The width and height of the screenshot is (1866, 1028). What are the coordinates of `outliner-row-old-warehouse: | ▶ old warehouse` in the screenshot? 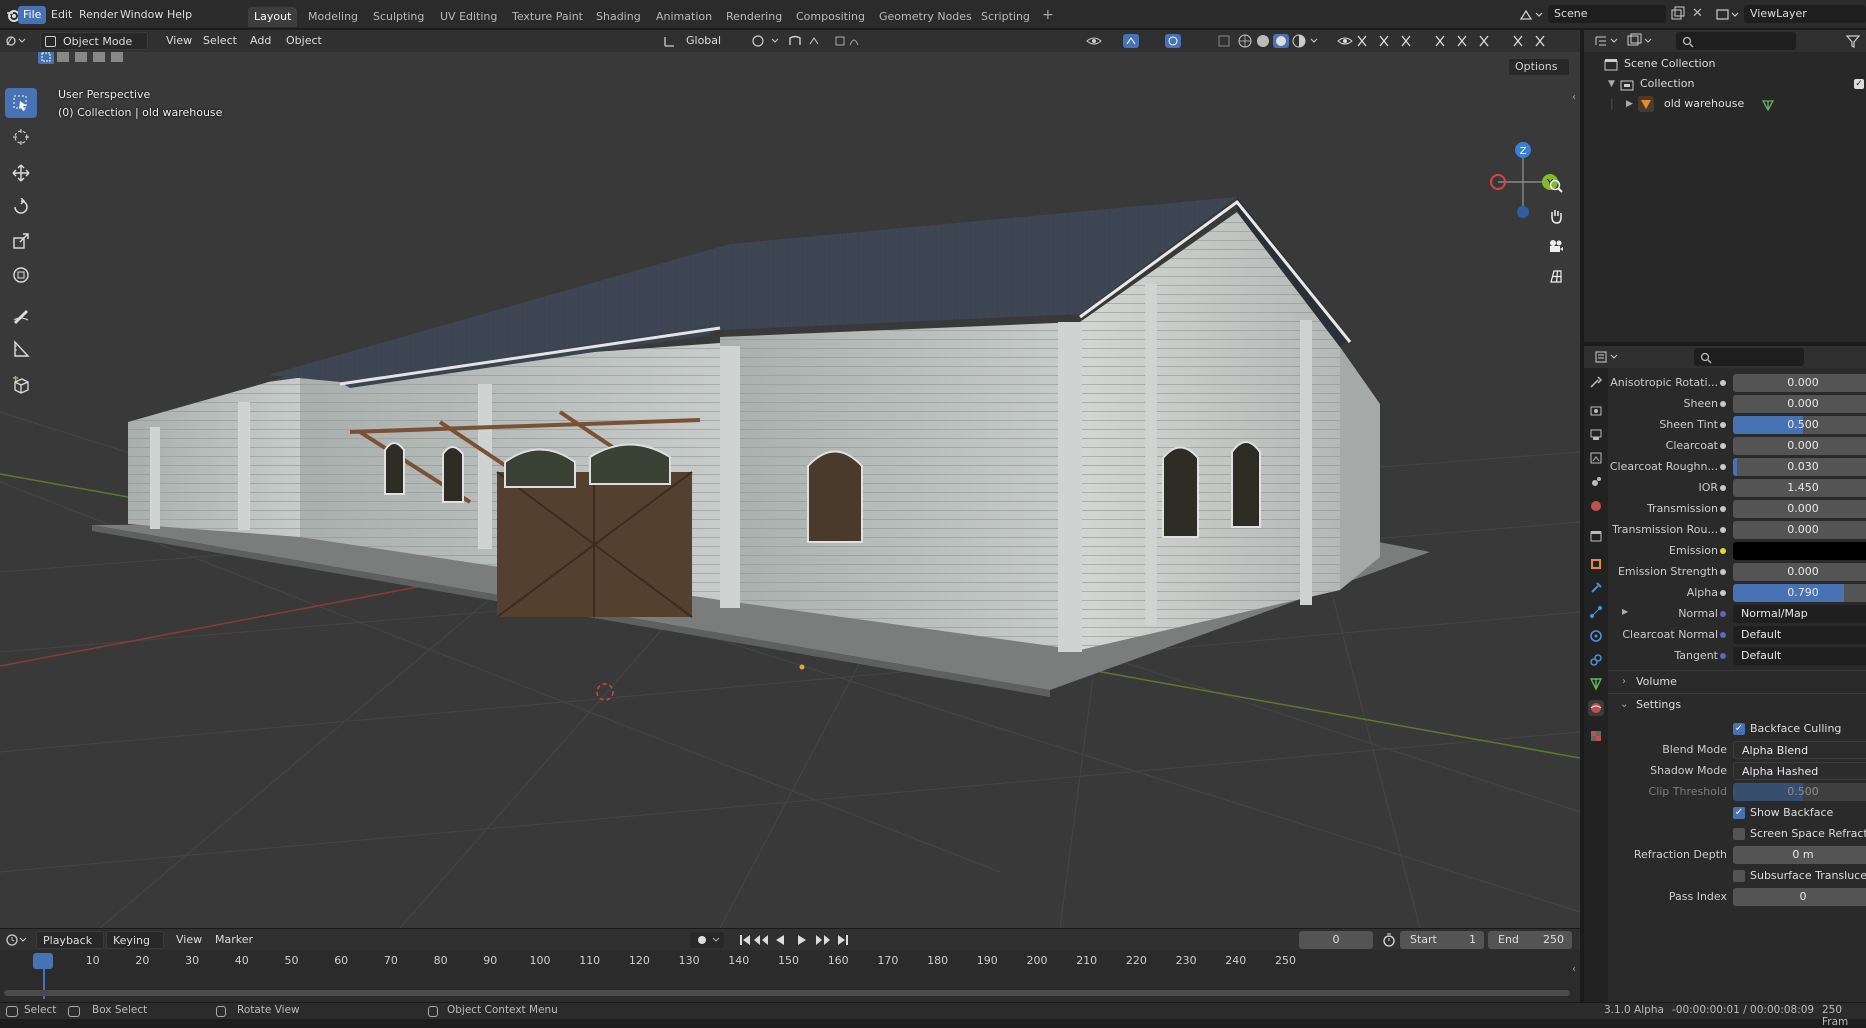 It's located at (1725, 104).